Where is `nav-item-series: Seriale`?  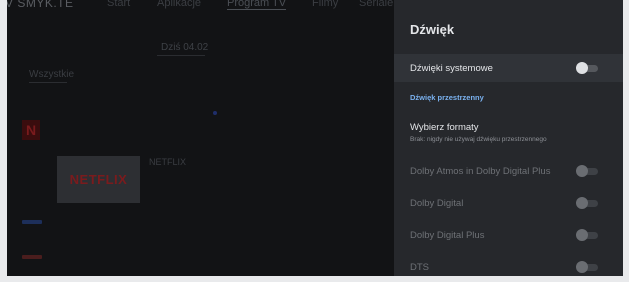
nav-item-series: Seriale is located at coordinates (376, 4).